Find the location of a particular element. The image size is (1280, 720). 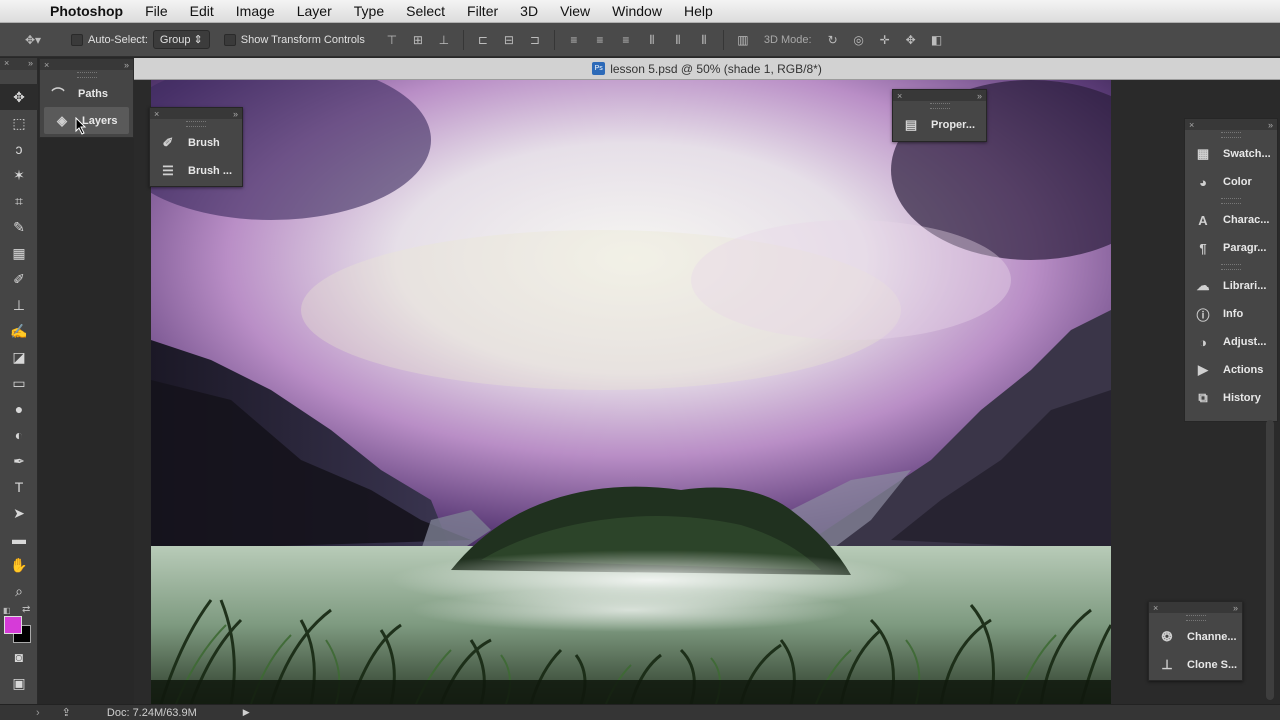

menu-layer: Layer is located at coordinates (315, 11).